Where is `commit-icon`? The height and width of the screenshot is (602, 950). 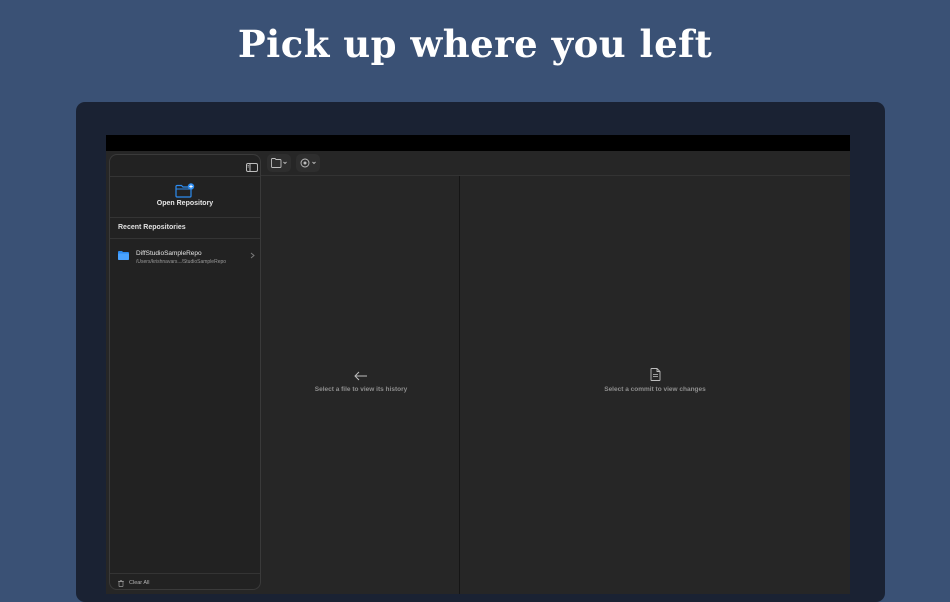 commit-icon is located at coordinates (308, 163).